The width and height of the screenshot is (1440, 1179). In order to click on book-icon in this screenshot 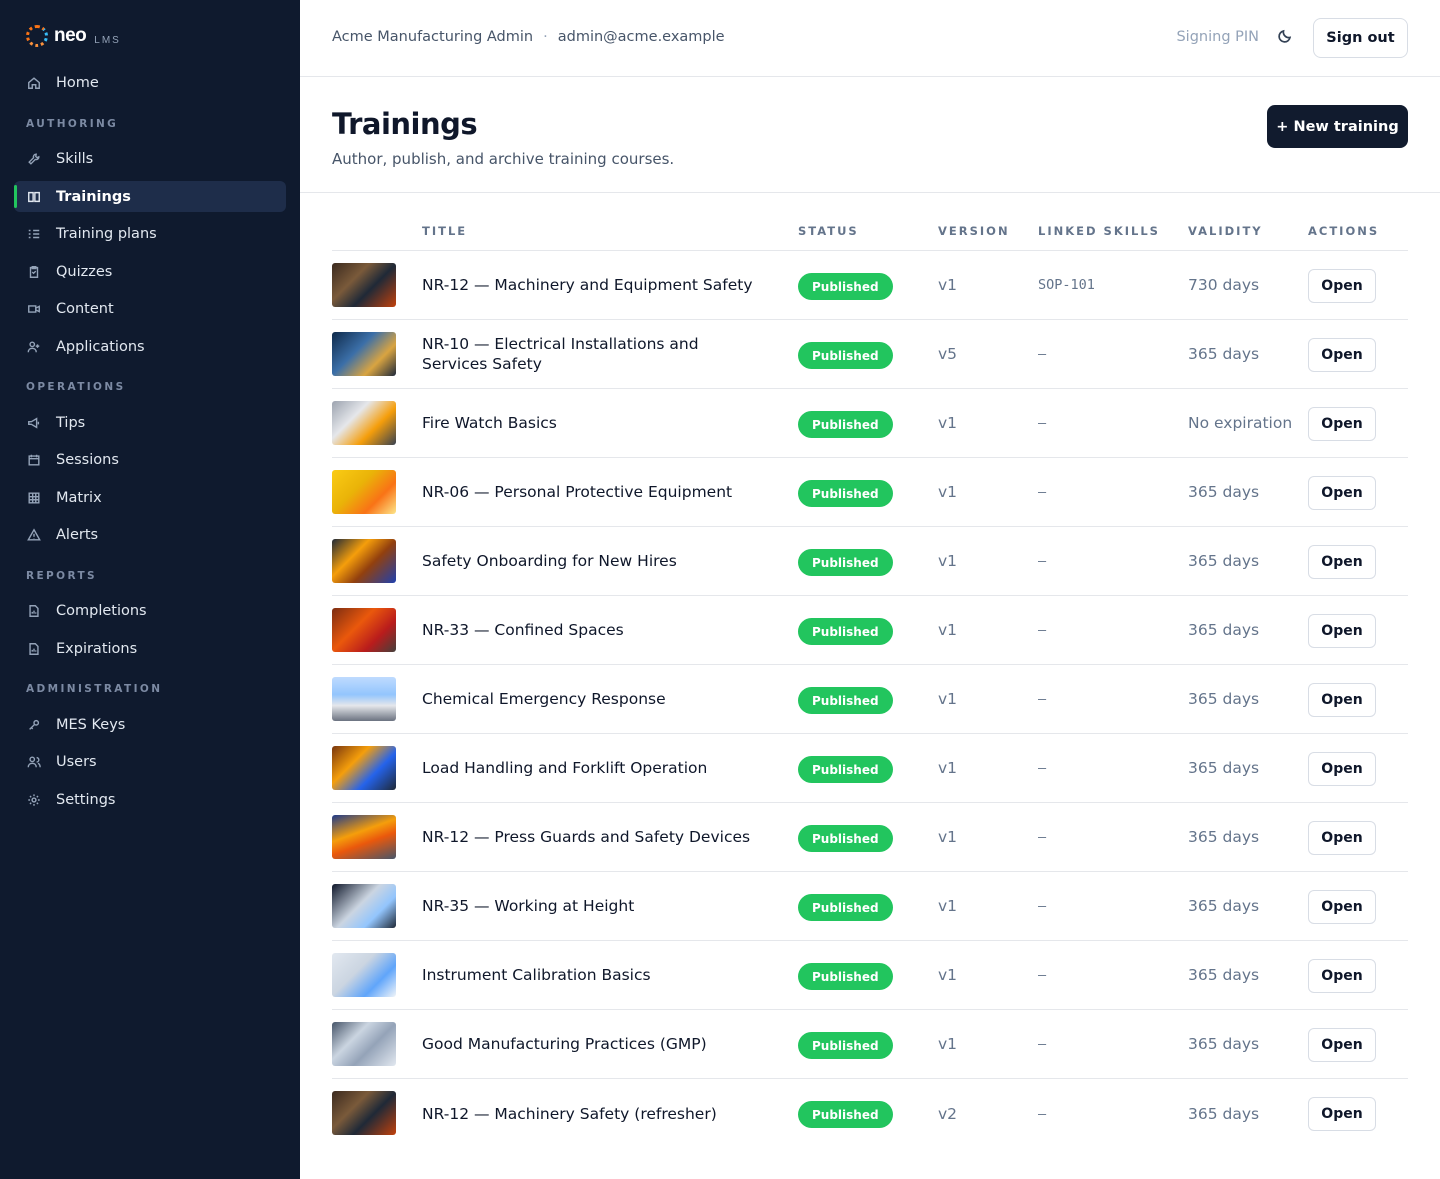, I will do `click(34, 197)`.